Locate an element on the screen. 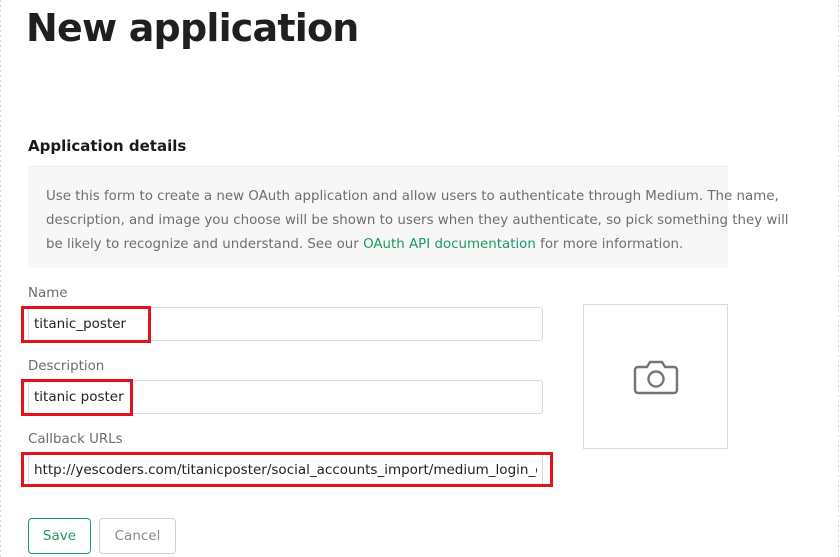 Image resolution: width=840 pixels, height=557 pixels. callback-urls-input is located at coordinates (285, 470).